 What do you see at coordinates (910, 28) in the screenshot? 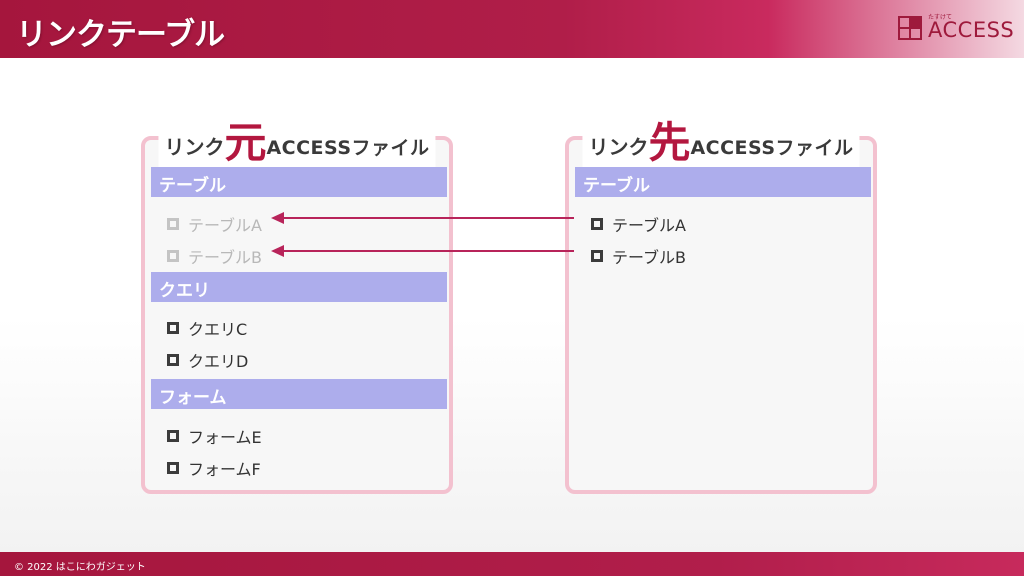
I see `logo-grid-icon` at bounding box center [910, 28].